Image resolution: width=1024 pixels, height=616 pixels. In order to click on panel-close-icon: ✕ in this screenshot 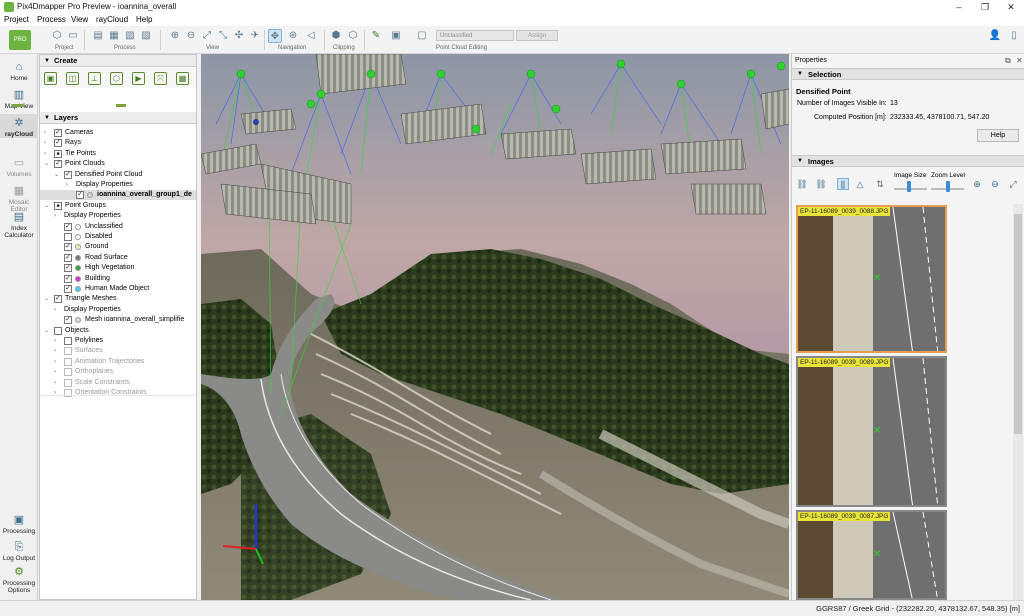, I will do `click(1019, 60)`.